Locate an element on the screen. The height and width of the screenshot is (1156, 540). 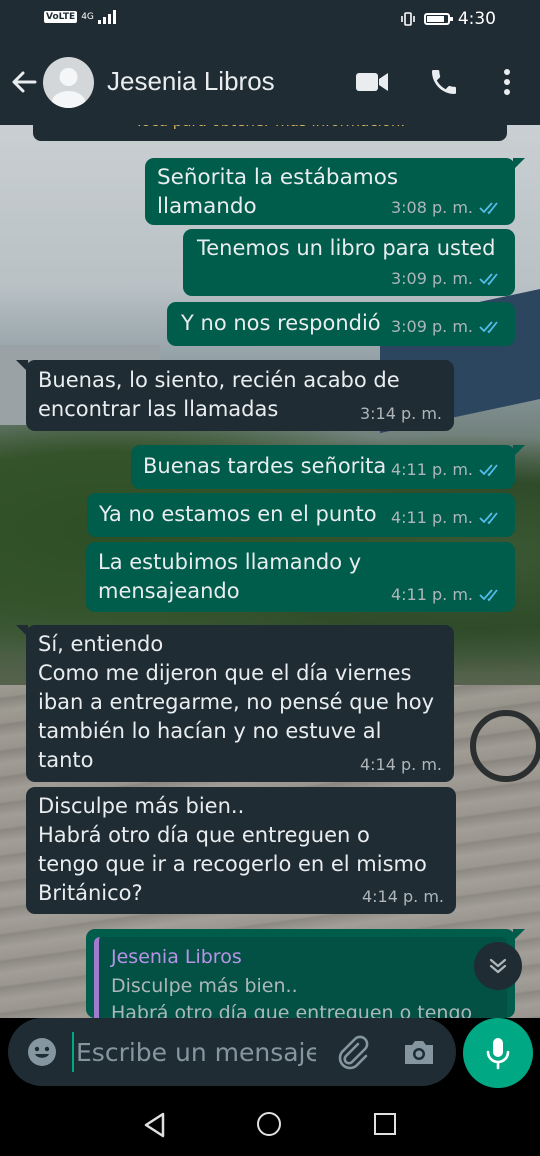
message-bubble-outgoing: Ya no estamos en el punto 4:11 p. m. is located at coordinates (301, 515).